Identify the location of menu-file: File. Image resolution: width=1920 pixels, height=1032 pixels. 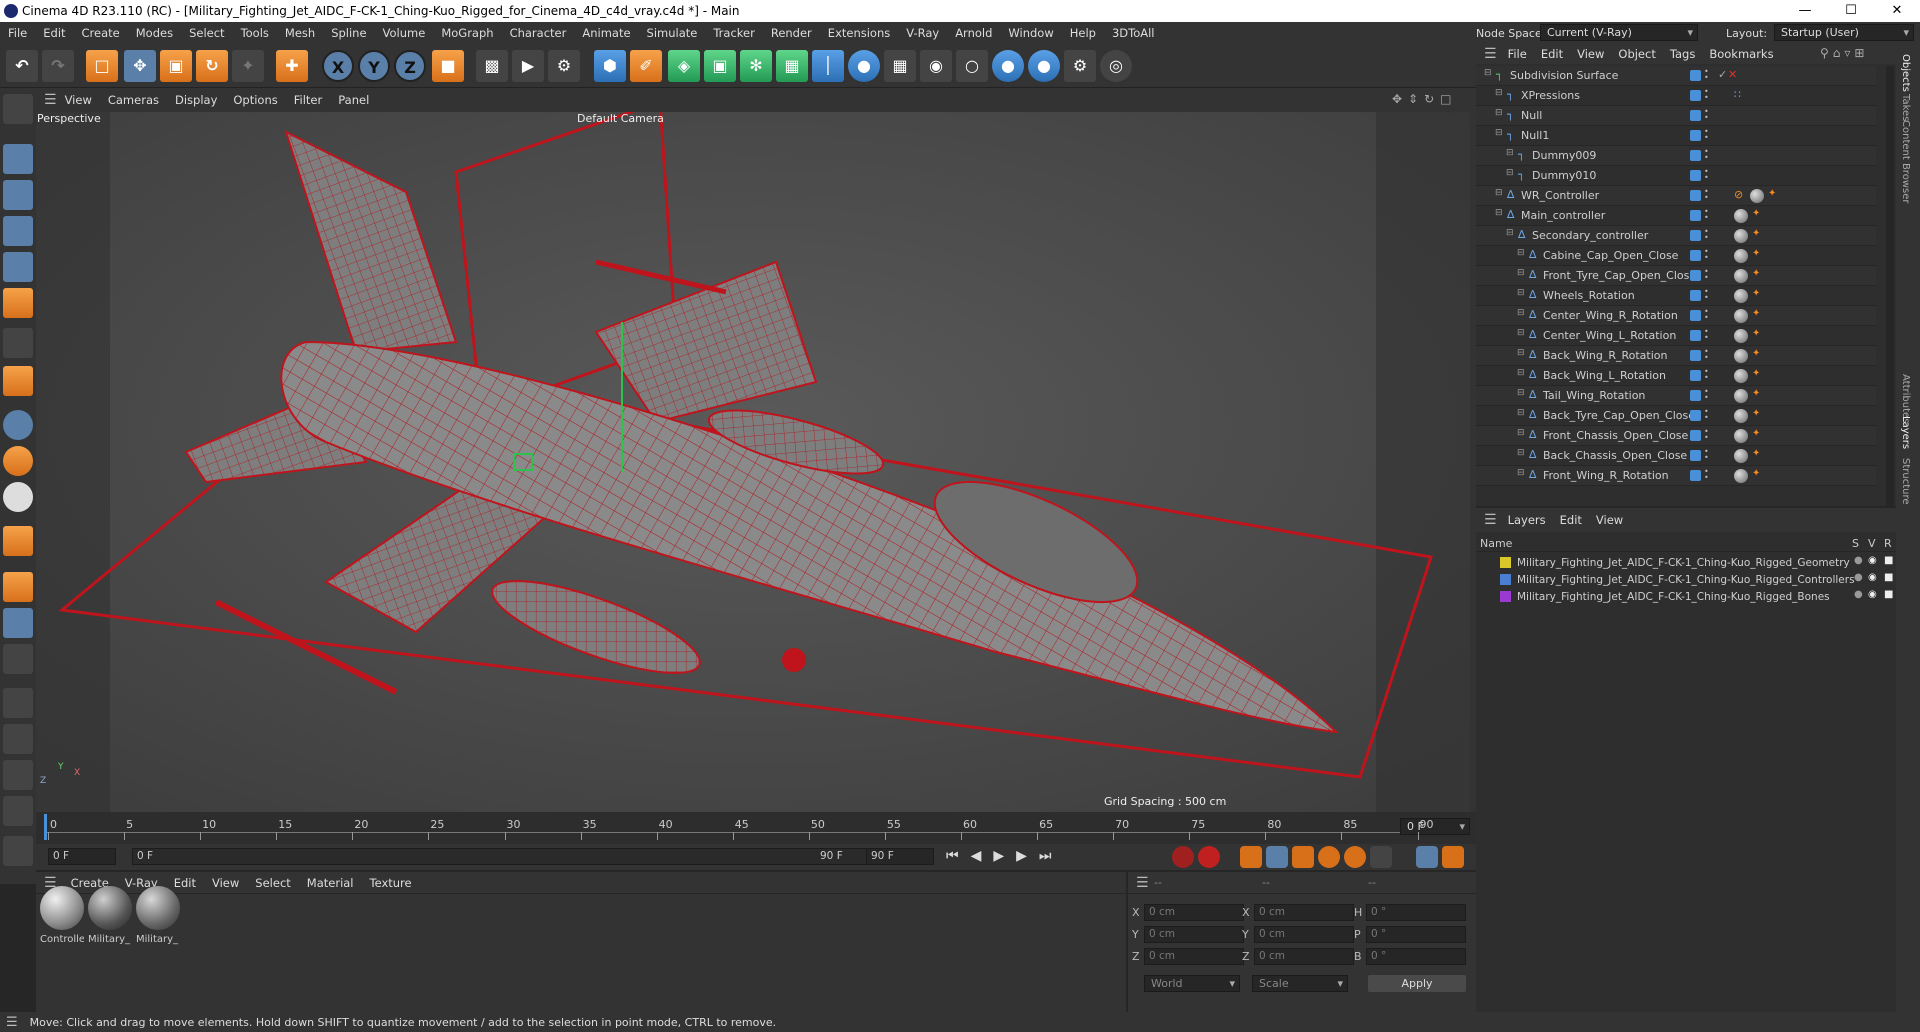
(17, 33).